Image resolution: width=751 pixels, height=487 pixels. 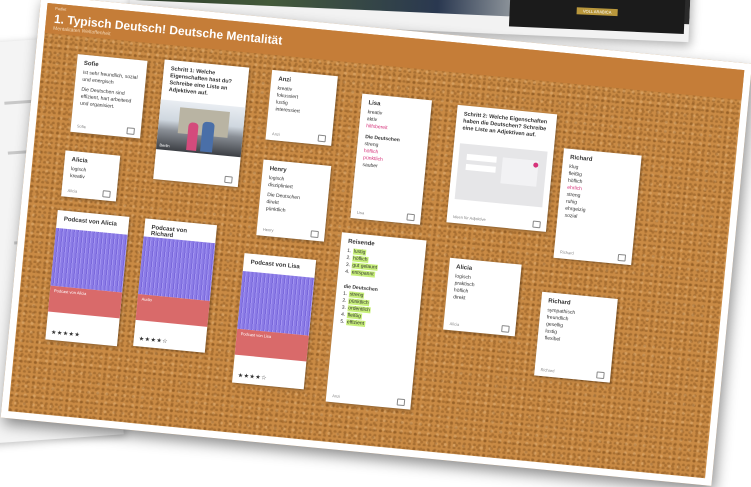 What do you see at coordinates (147, 299) in the screenshot?
I see `audio-title: Audio` at bounding box center [147, 299].